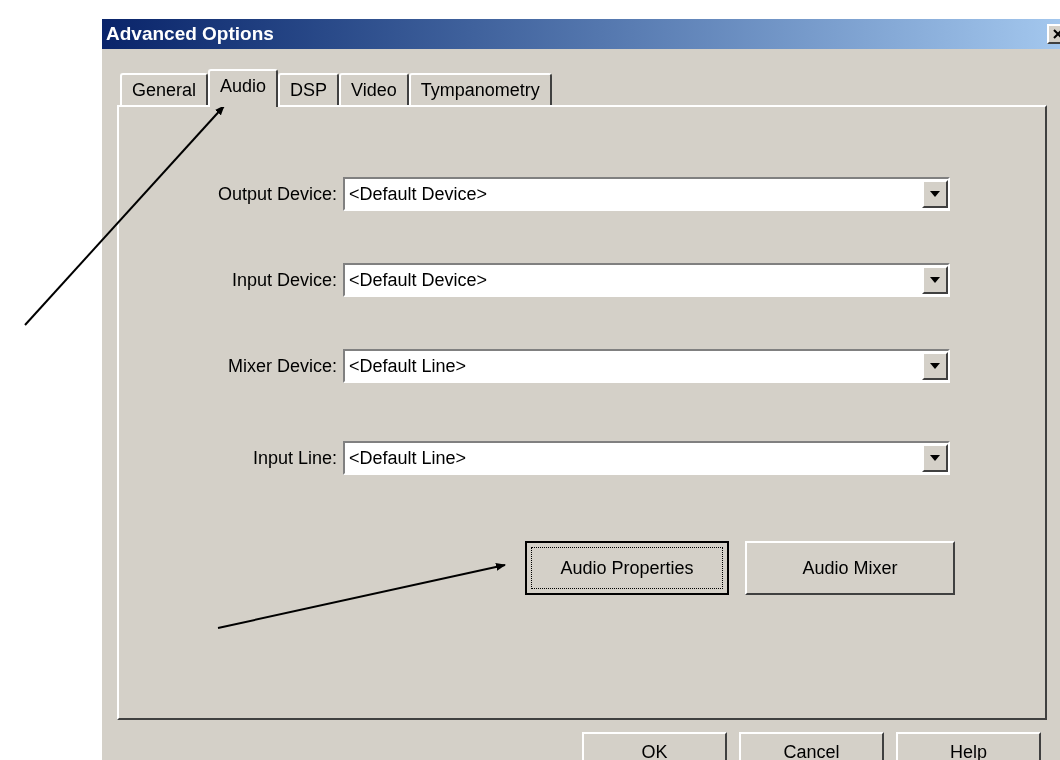 This screenshot has width=1060, height=760. Describe the element at coordinates (374, 89) in the screenshot. I see `tab: Video` at that location.